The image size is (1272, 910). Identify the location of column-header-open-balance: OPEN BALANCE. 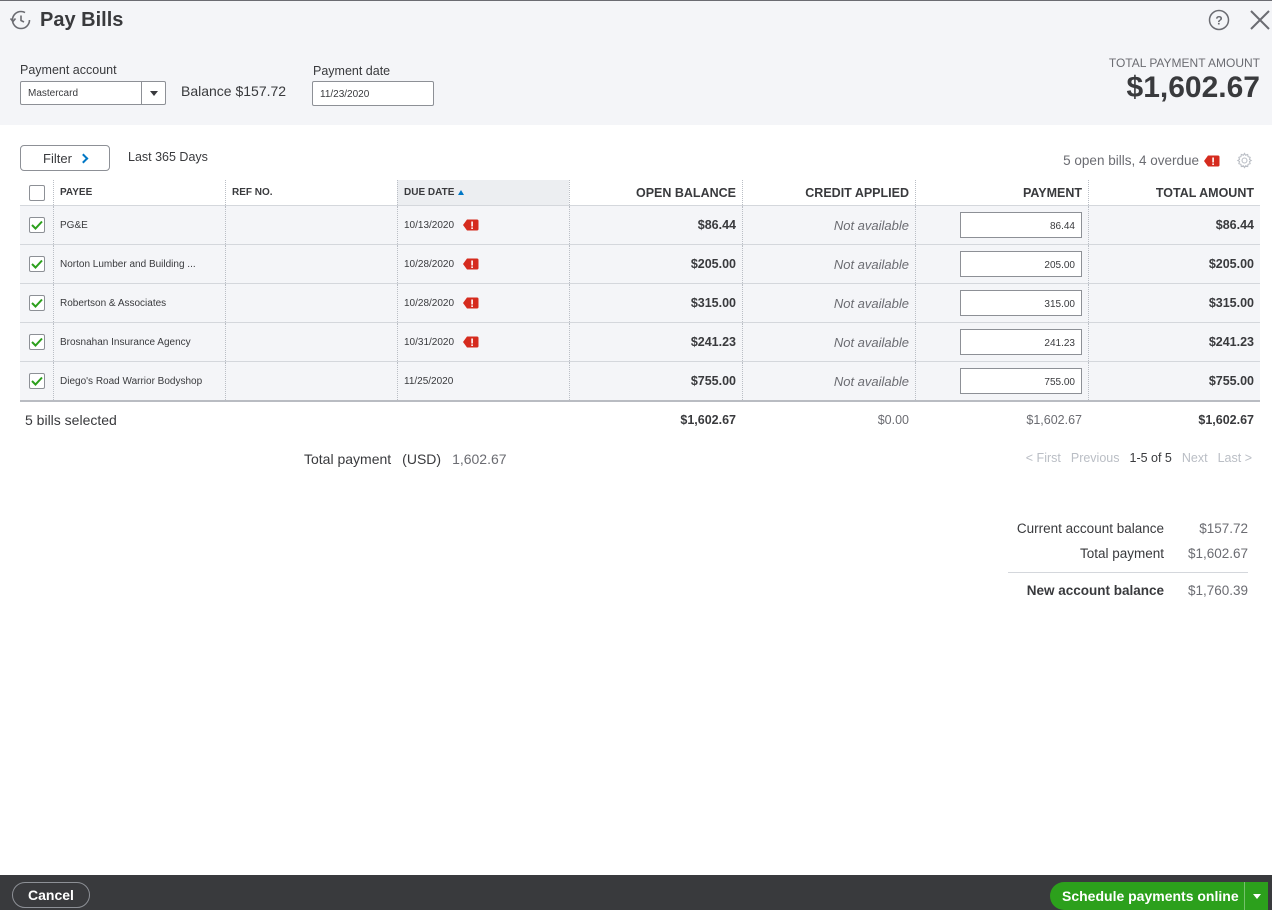
(655, 192).